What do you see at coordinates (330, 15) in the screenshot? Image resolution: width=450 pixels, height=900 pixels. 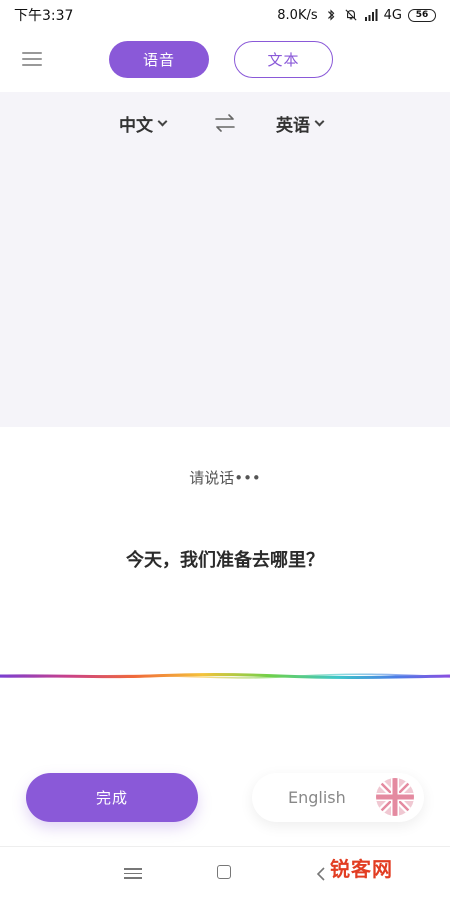 I see `bluetooth-icon` at bounding box center [330, 15].